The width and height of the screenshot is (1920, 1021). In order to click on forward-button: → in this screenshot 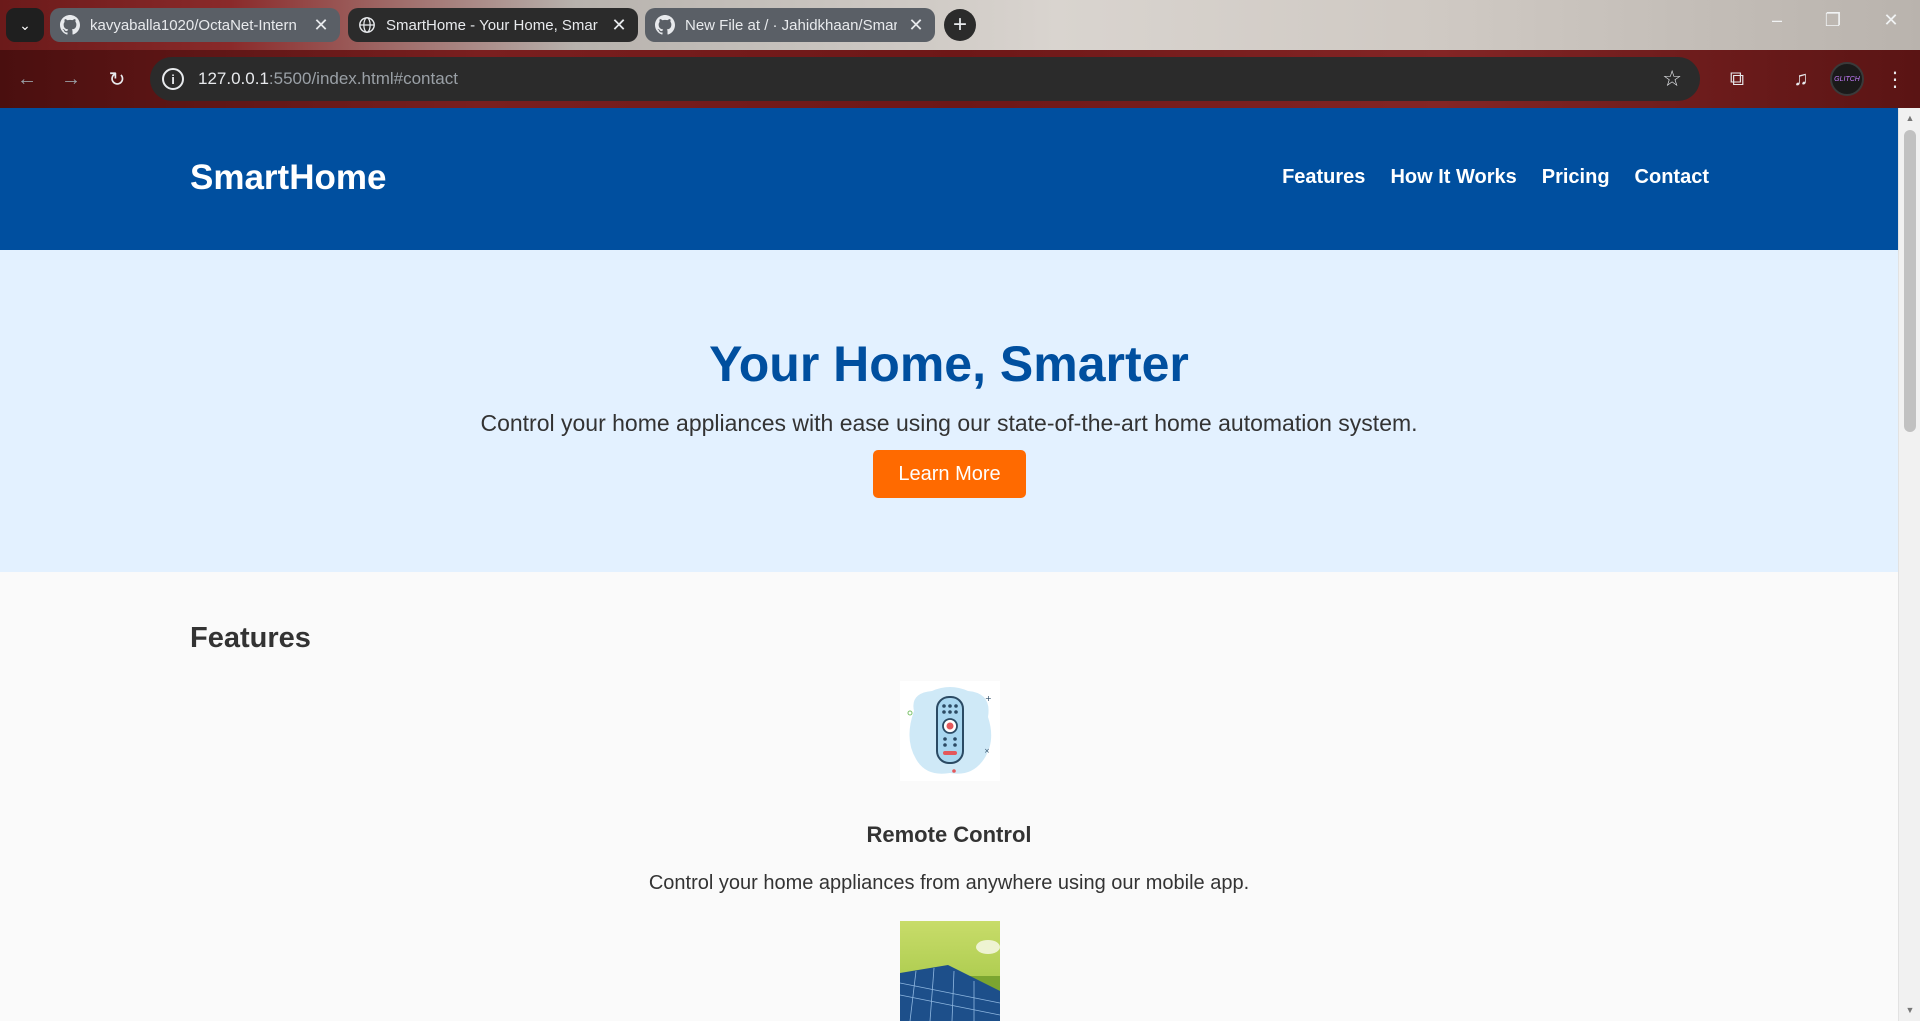, I will do `click(71, 79)`.